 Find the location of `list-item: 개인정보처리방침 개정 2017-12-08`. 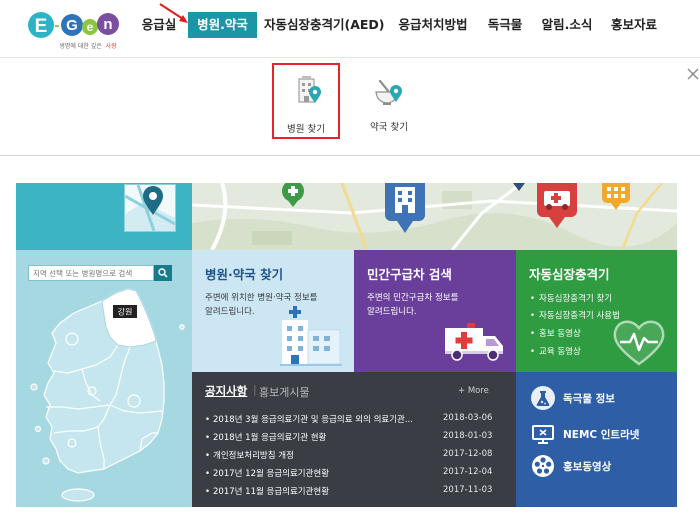

list-item: 개인정보처리방침 개정 2017-12-08 is located at coordinates (355, 456).